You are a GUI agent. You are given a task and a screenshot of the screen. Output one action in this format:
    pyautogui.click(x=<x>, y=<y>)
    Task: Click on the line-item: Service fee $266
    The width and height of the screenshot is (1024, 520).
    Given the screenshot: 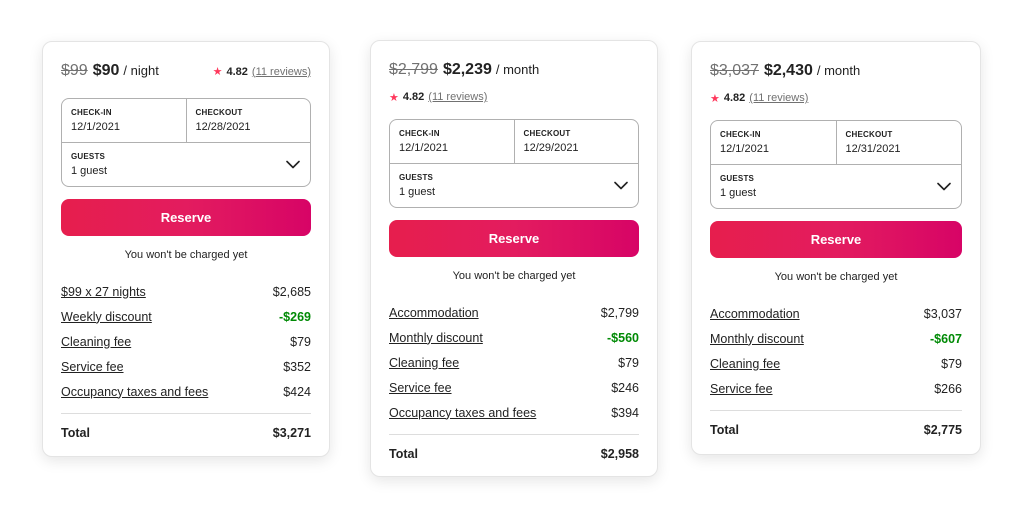 What is the action you would take?
    pyautogui.click(x=836, y=388)
    